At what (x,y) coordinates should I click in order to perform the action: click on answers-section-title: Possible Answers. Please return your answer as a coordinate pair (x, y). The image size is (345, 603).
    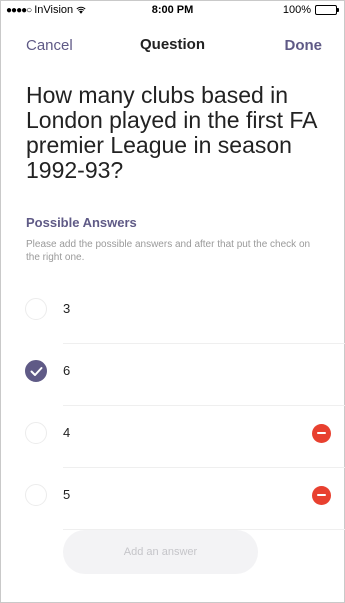
    Looking at the image, I should click on (81, 222).